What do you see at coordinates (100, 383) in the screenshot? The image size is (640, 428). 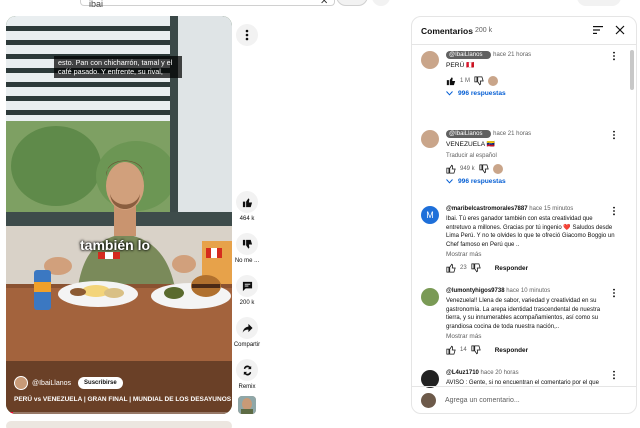 I see `subscribe-button: Suscribirse` at bounding box center [100, 383].